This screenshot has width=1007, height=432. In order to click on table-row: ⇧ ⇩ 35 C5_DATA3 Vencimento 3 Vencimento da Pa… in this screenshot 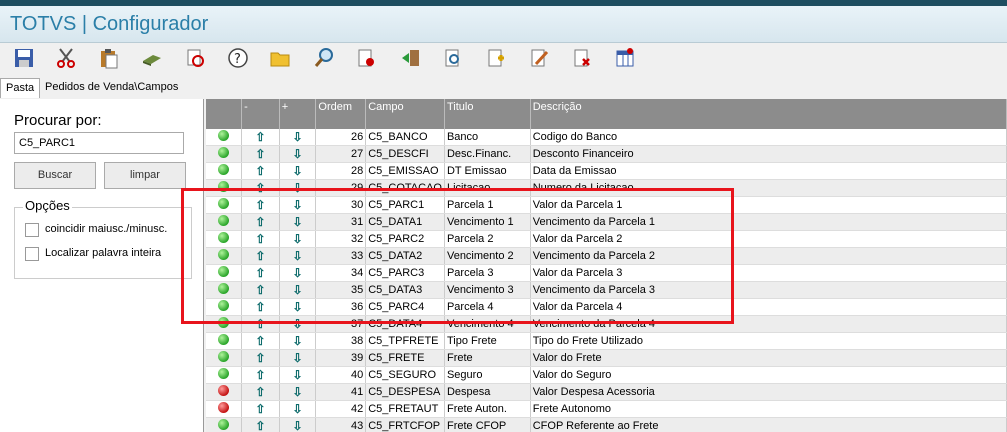, I will do `click(606, 290)`.